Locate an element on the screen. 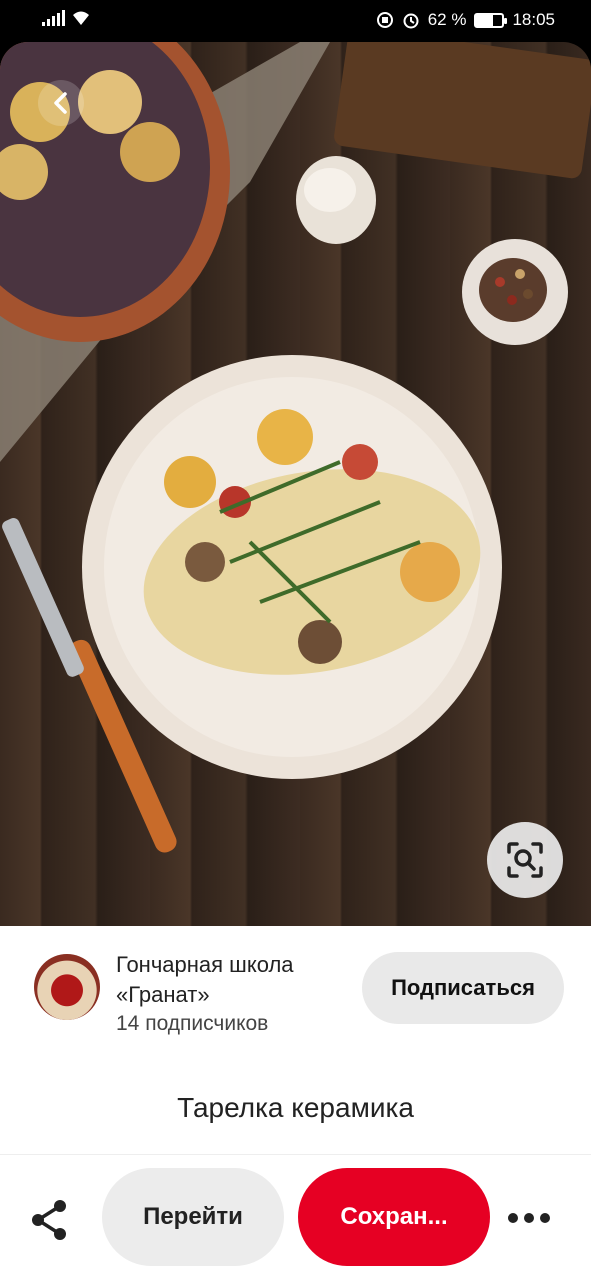 This screenshot has width=591, height=1280. share-button is located at coordinates (50, 1220).